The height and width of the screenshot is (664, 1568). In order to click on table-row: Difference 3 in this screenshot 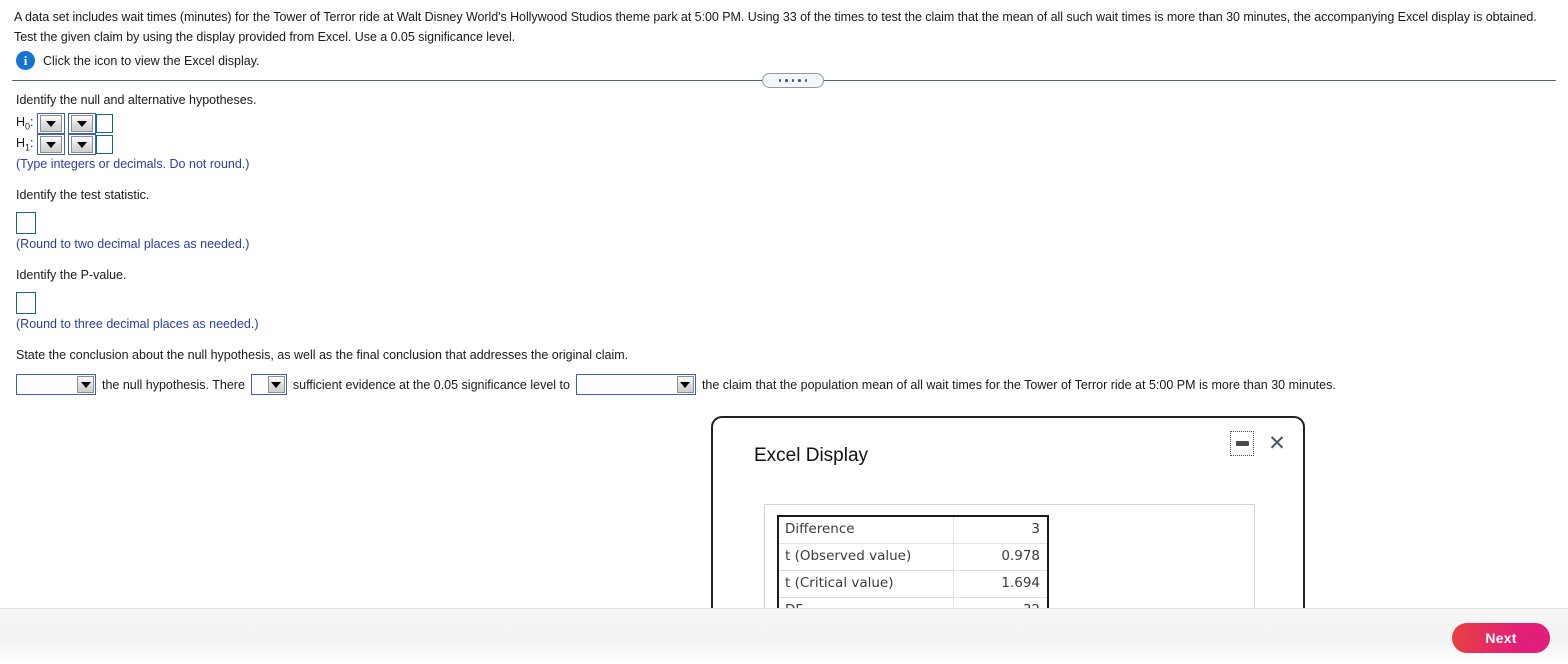, I will do `click(913, 530)`.